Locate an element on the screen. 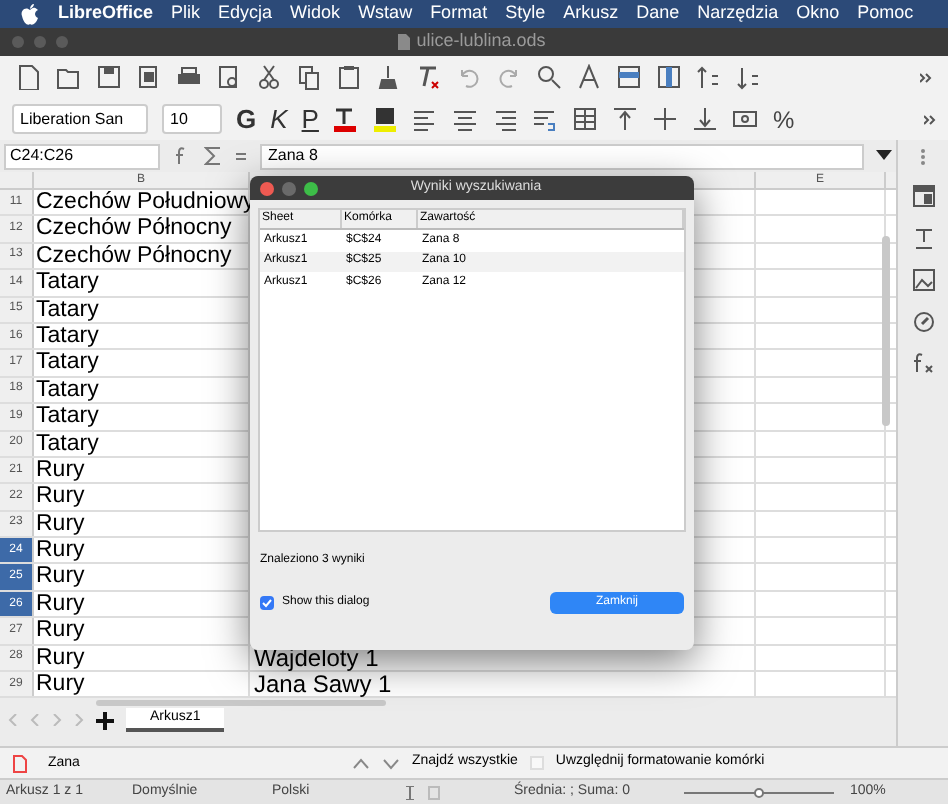 Image resolution: width=948 pixels, height=804 pixels. merge-cells-icon is located at coordinates (585, 119).